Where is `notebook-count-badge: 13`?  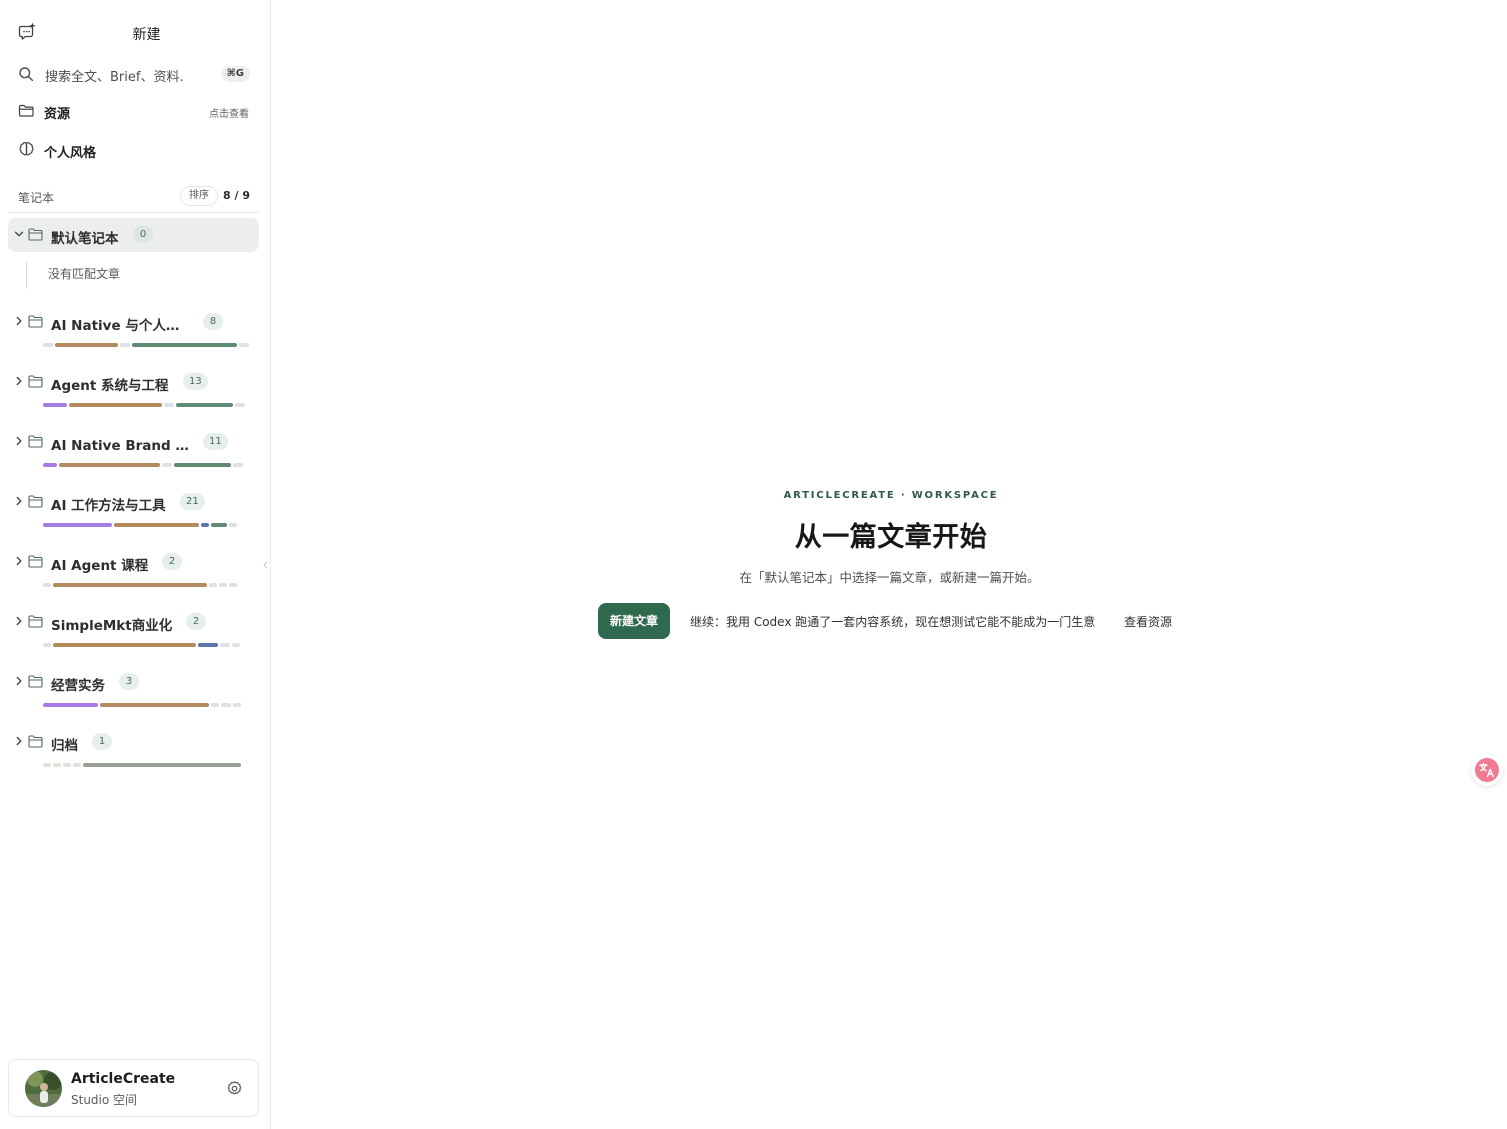
notebook-count-badge: 13 is located at coordinates (195, 381).